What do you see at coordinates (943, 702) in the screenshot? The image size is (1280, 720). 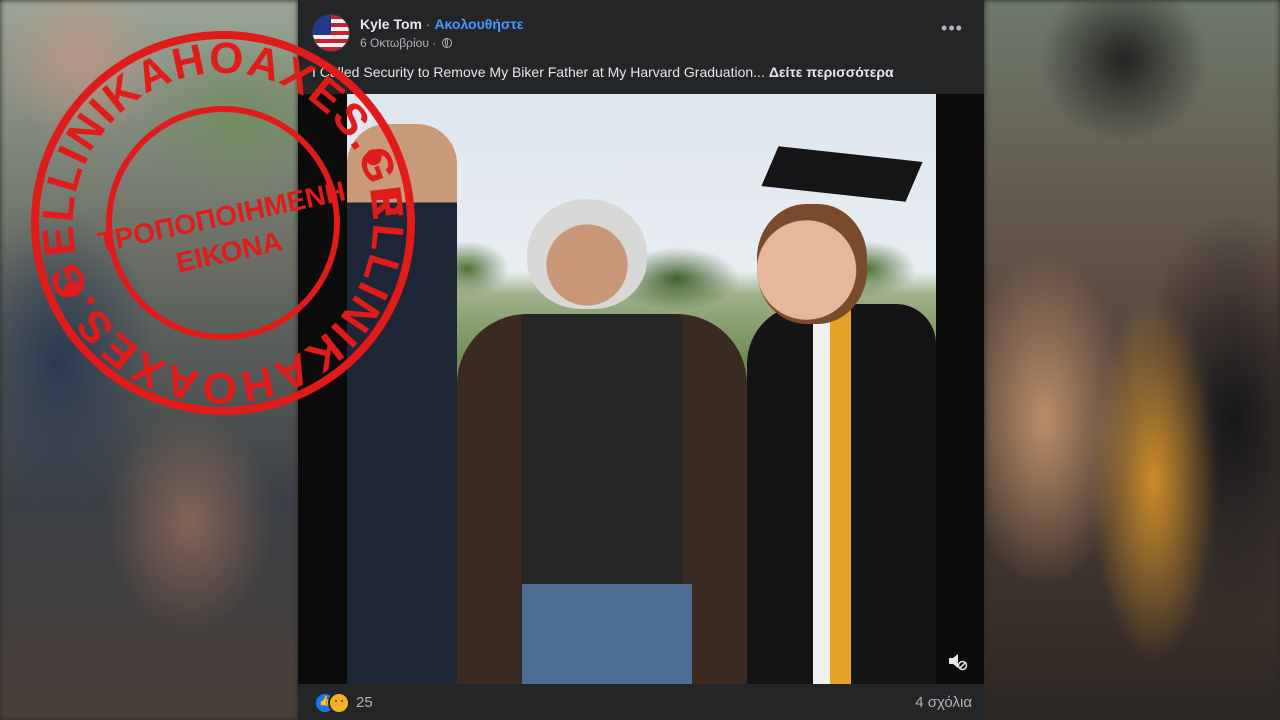 I see `comments-count: 4 σχόλια` at bounding box center [943, 702].